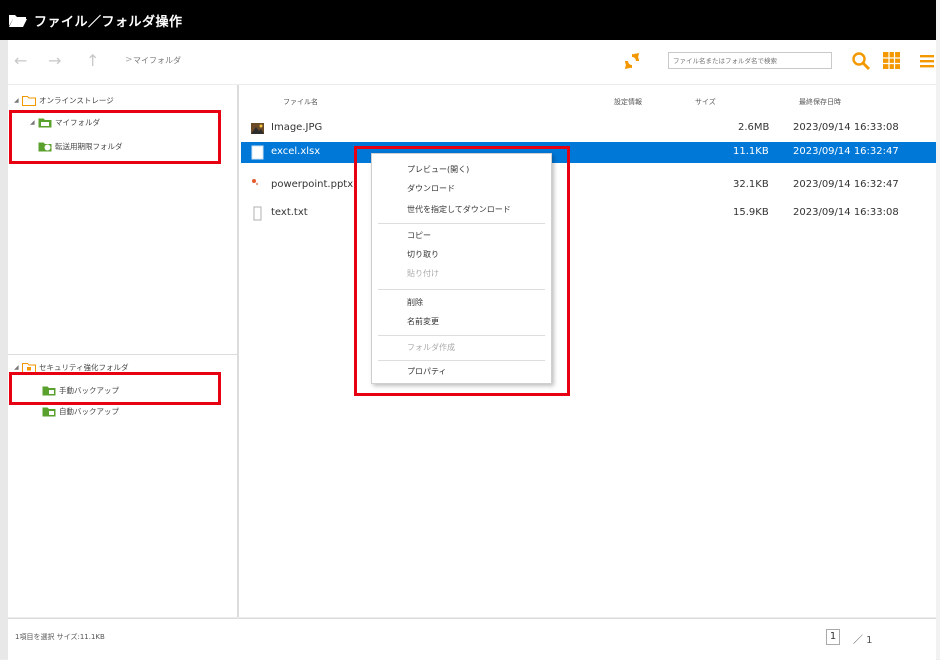 This screenshot has width=940, height=660. What do you see at coordinates (751, 184) in the screenshot?
I see `file-size: 32.1KB` at bounding box center [751, 184].